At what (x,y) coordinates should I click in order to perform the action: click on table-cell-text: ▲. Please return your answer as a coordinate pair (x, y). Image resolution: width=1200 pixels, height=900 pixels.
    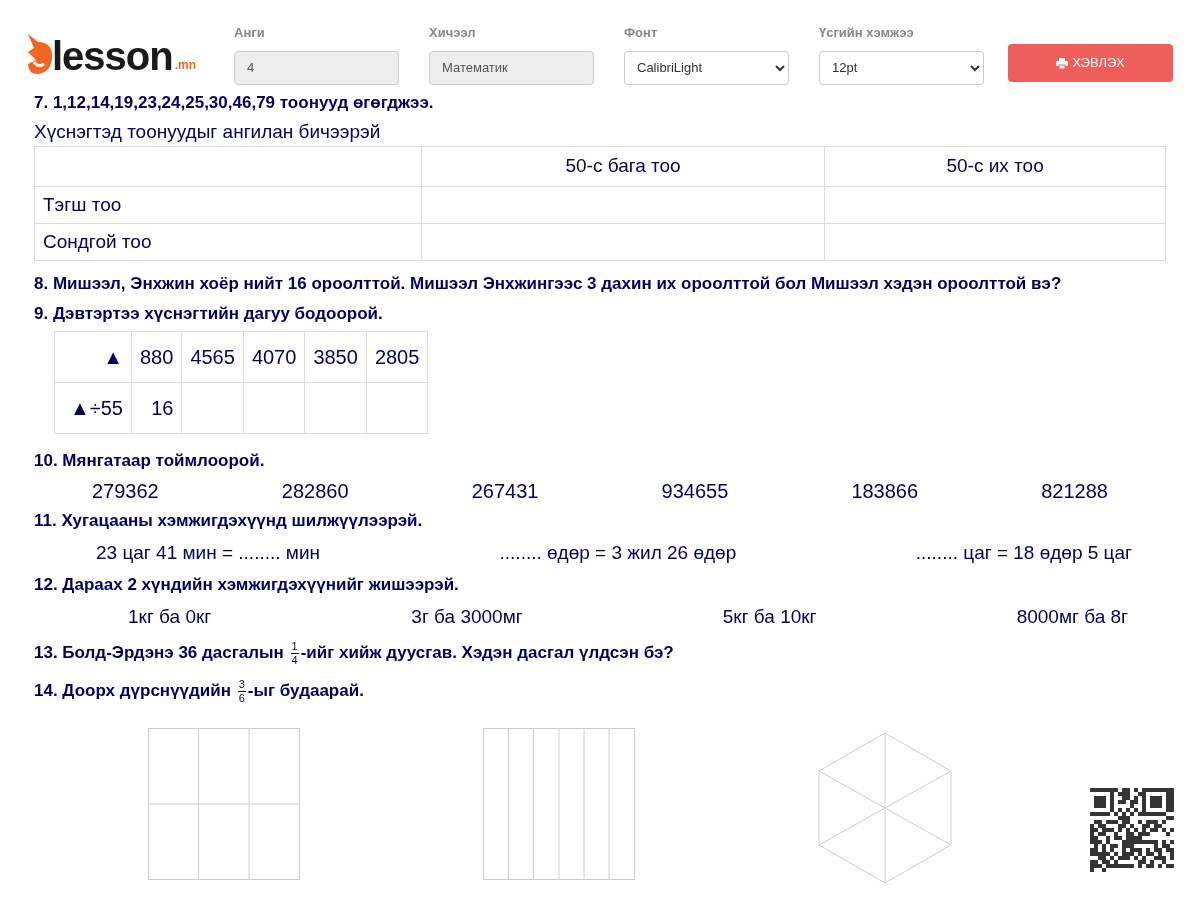
    Looking at the image, I should click on (113, 357).